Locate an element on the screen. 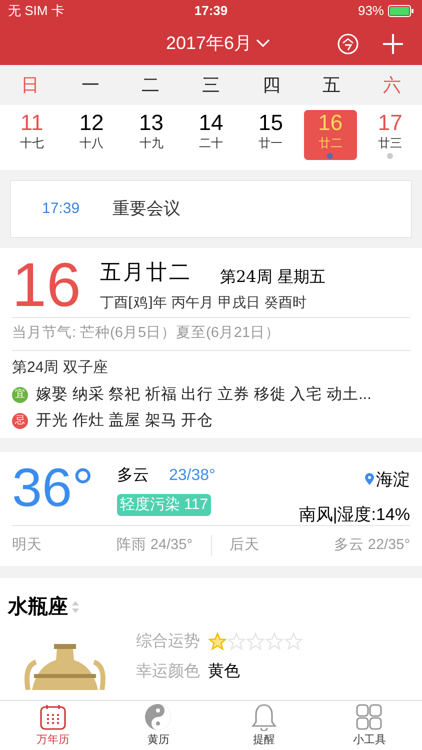 The height and width of the screenshot is (750, 422). location-text: 海淀 is located at coordinates (393, 479).